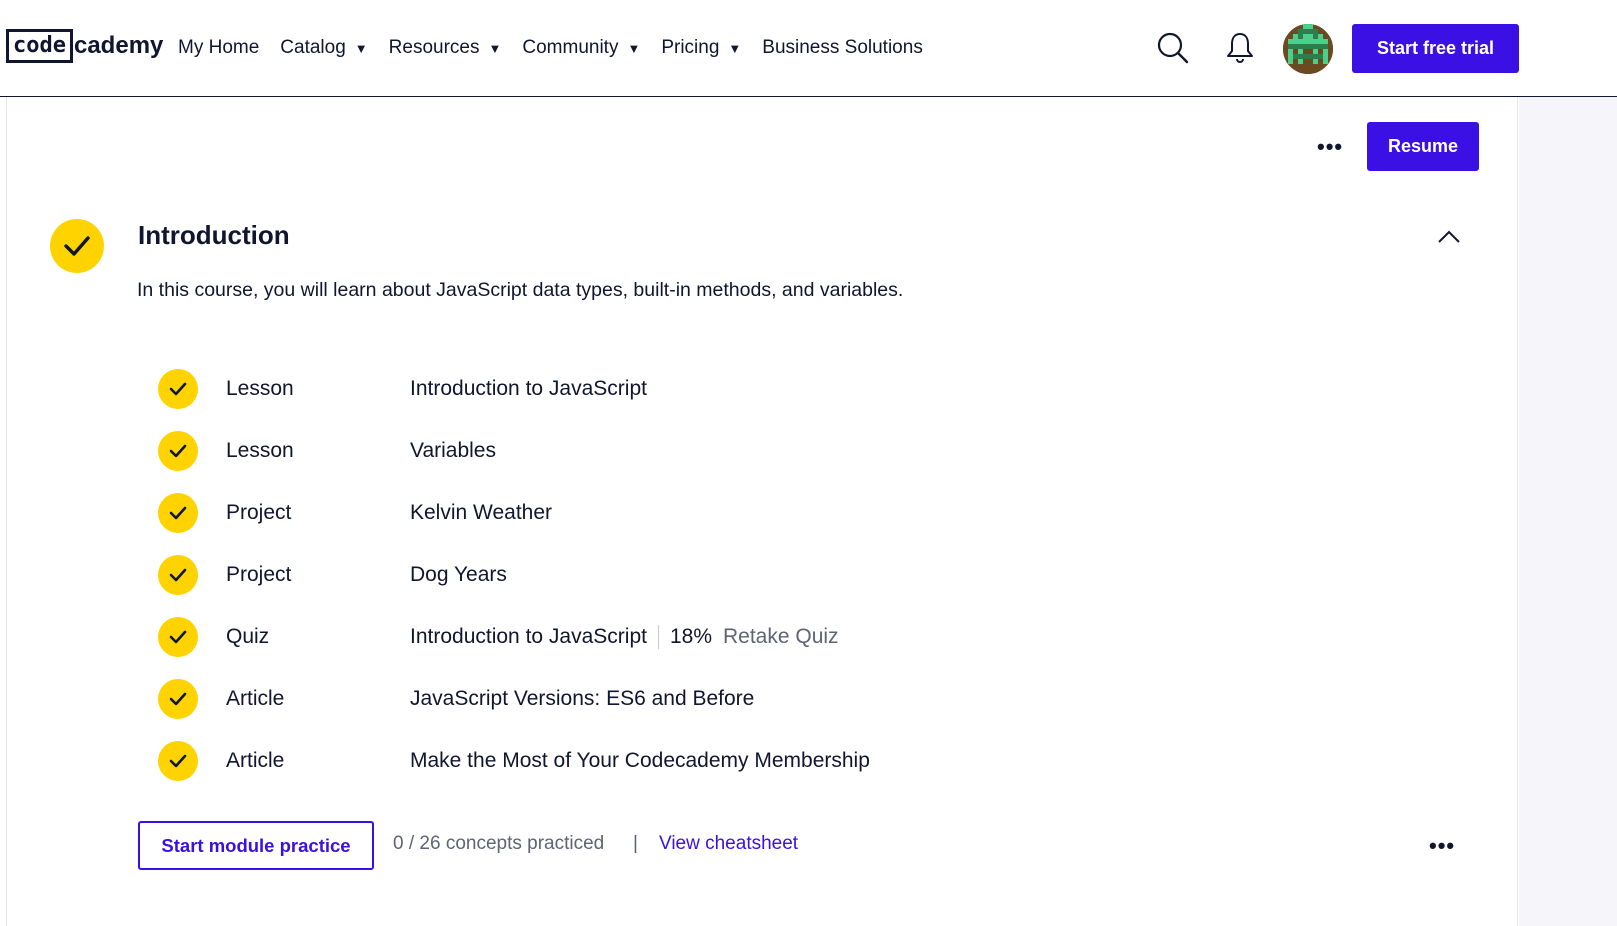 This screenshot has width=1617, height=926. I want to click on nav-business-solutions: Business Solutions, so click(842, 48).